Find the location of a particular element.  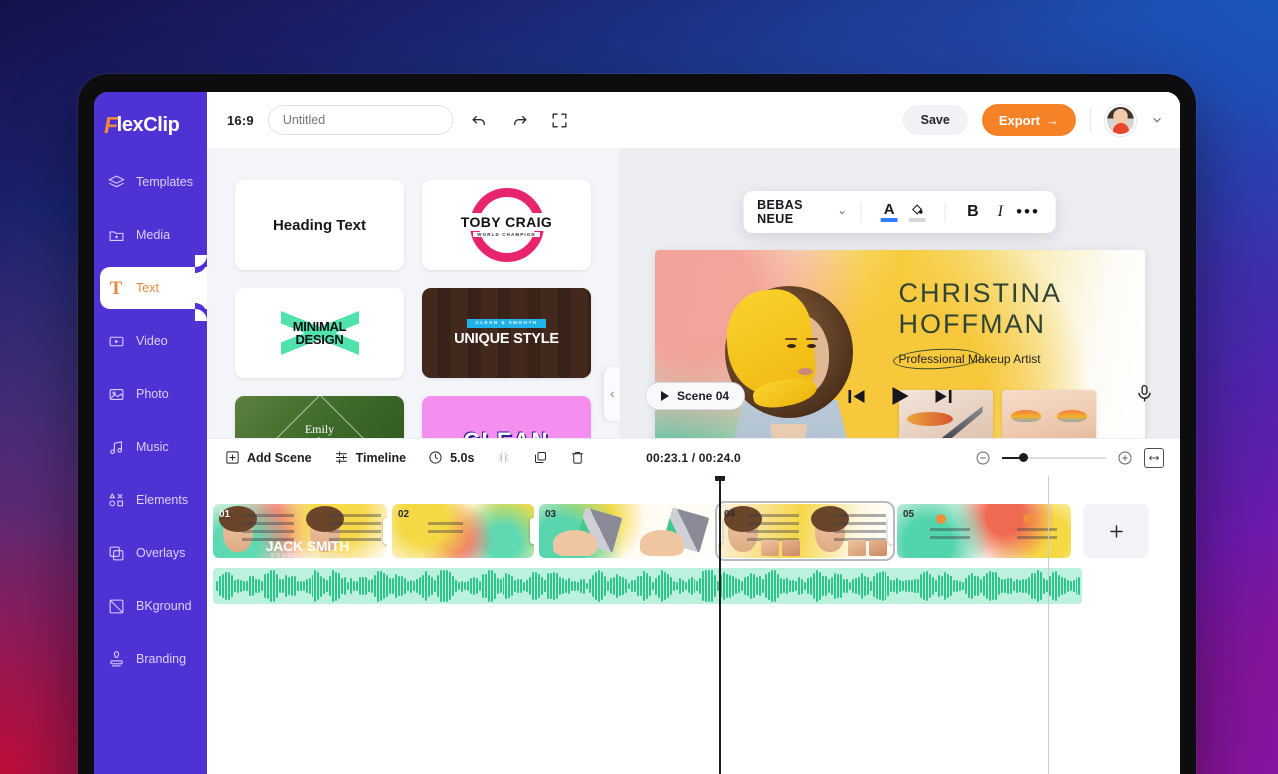

font-family-value: BEBAS NEUE is located at coordinates (780, 212).